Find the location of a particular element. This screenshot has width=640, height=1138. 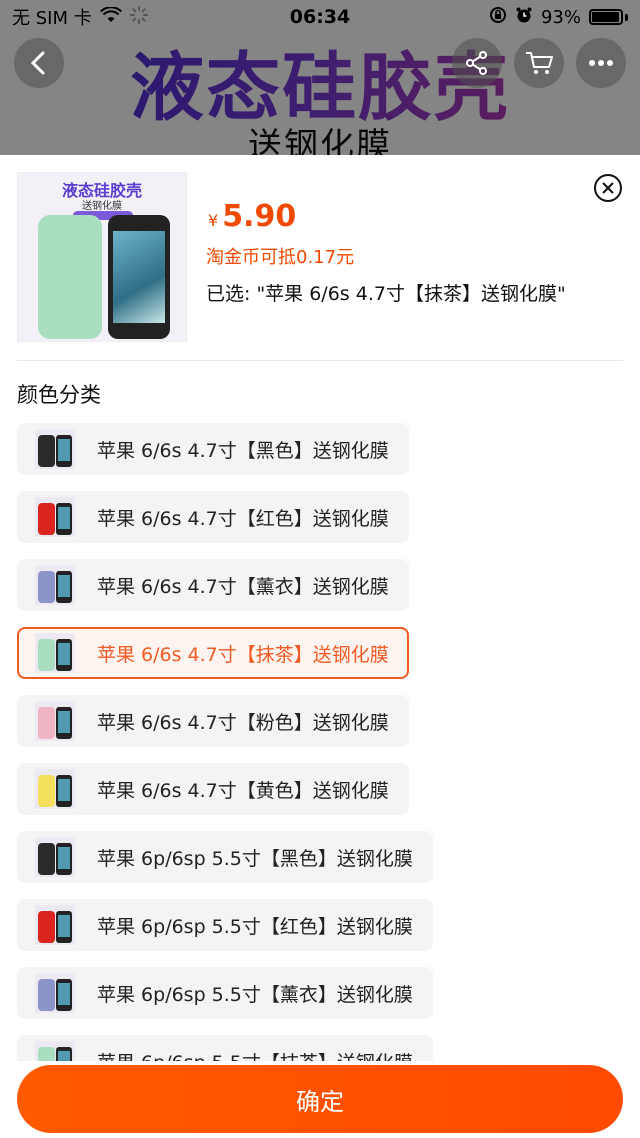

cart-button is located at coordinates (539, 63).